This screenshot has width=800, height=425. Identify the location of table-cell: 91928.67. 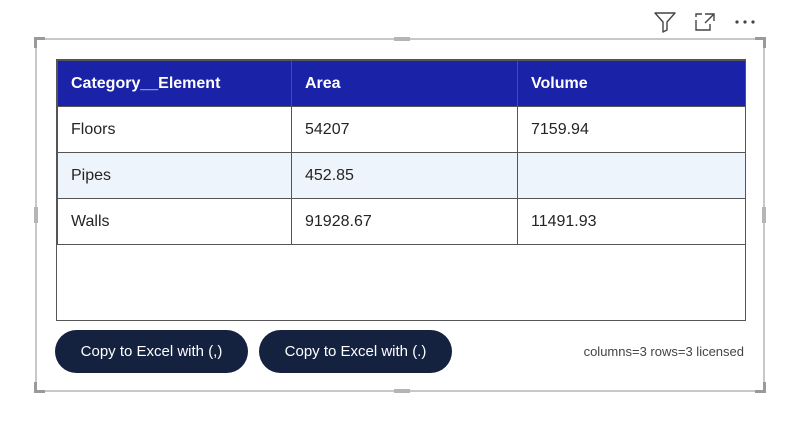
(404, 221).